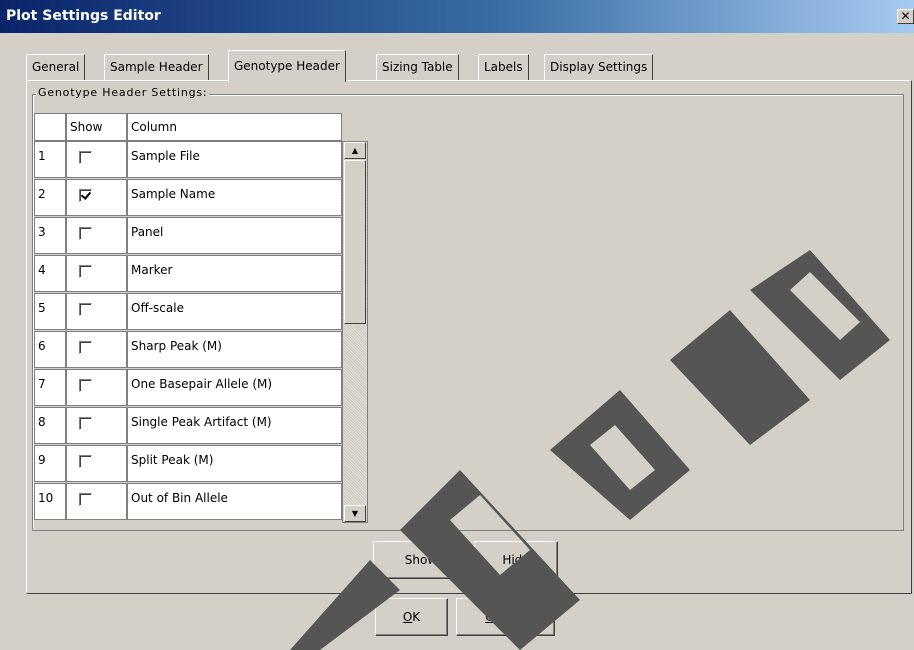 The width and height of the screenshot is (914, 650). Describe the element at coordinates (516, 560) in the screenshot. I see `hide-button: Hide` at that location.